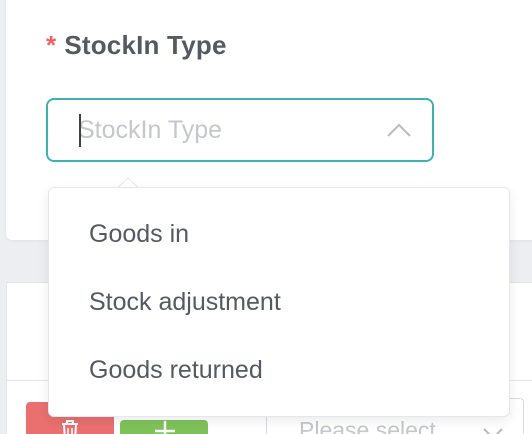 The height and width of the screenshot is (434, 532). Describe the element at coordinates (145, 45) in the screenshot. I see `stockin-type-label-text: StockIn Type` at that location.